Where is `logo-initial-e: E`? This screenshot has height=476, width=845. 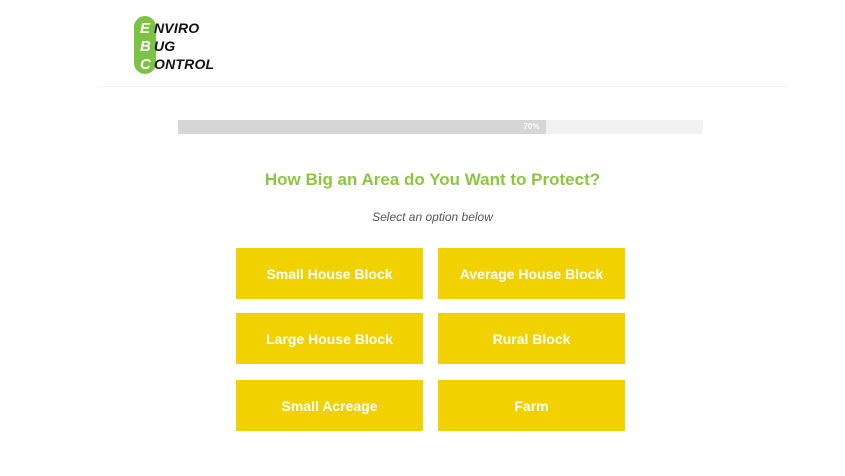 logo-initial-e: E is located at coordinates (145, 28).